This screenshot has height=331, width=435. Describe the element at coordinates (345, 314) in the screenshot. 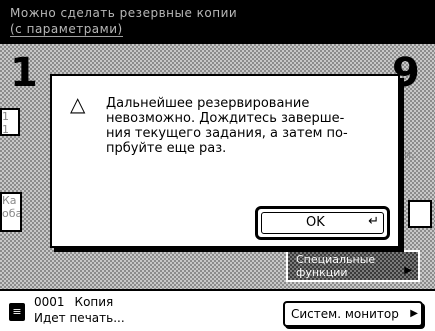

I see `system-monitor-label: Систем. монитор` at that location.